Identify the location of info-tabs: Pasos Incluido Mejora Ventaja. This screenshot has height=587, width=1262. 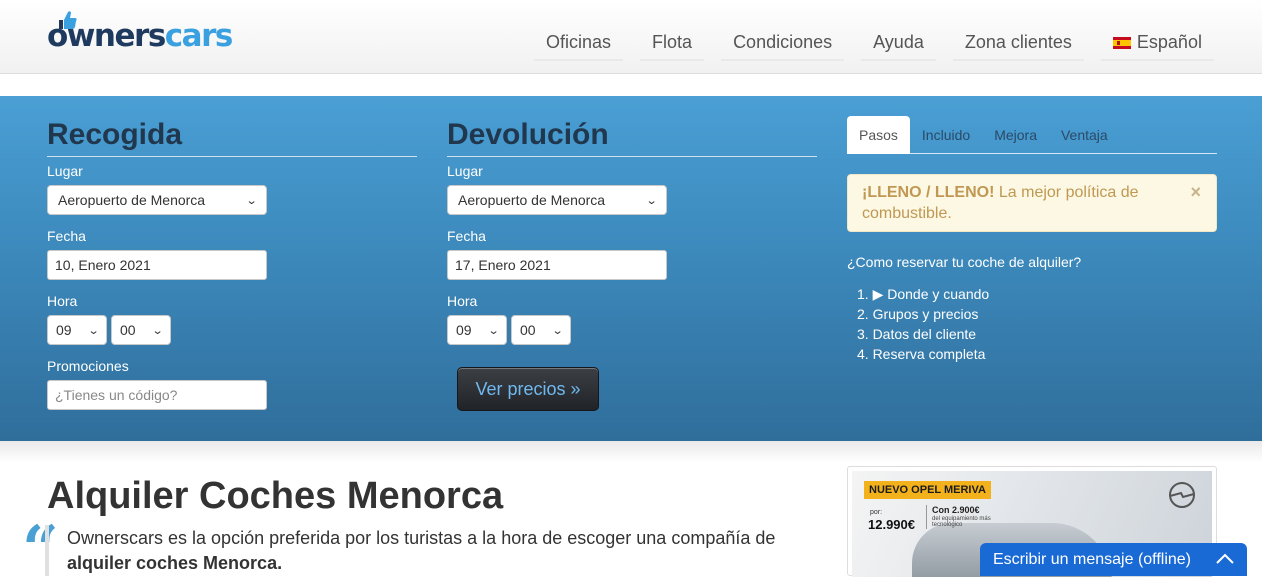
(1032, 135).